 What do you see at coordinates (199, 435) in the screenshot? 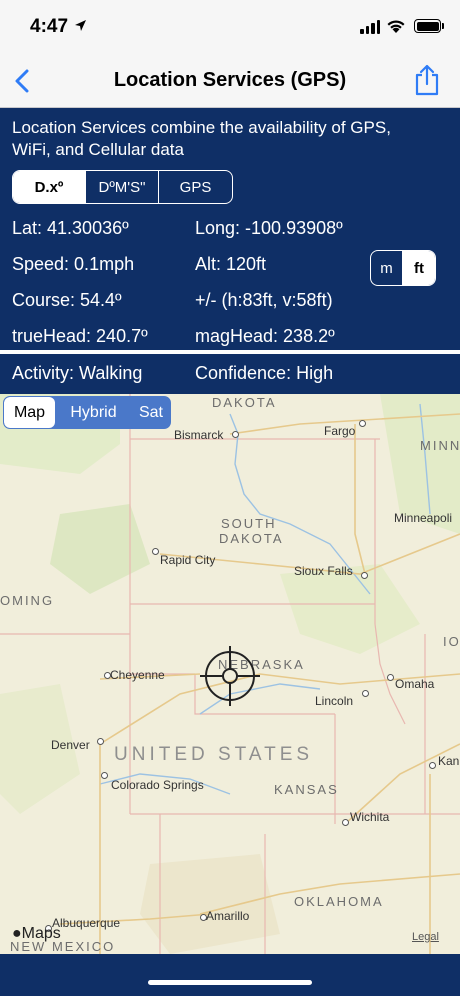
I see `city-label-bismarck: Bismarck` at bounding box center [199, 435].